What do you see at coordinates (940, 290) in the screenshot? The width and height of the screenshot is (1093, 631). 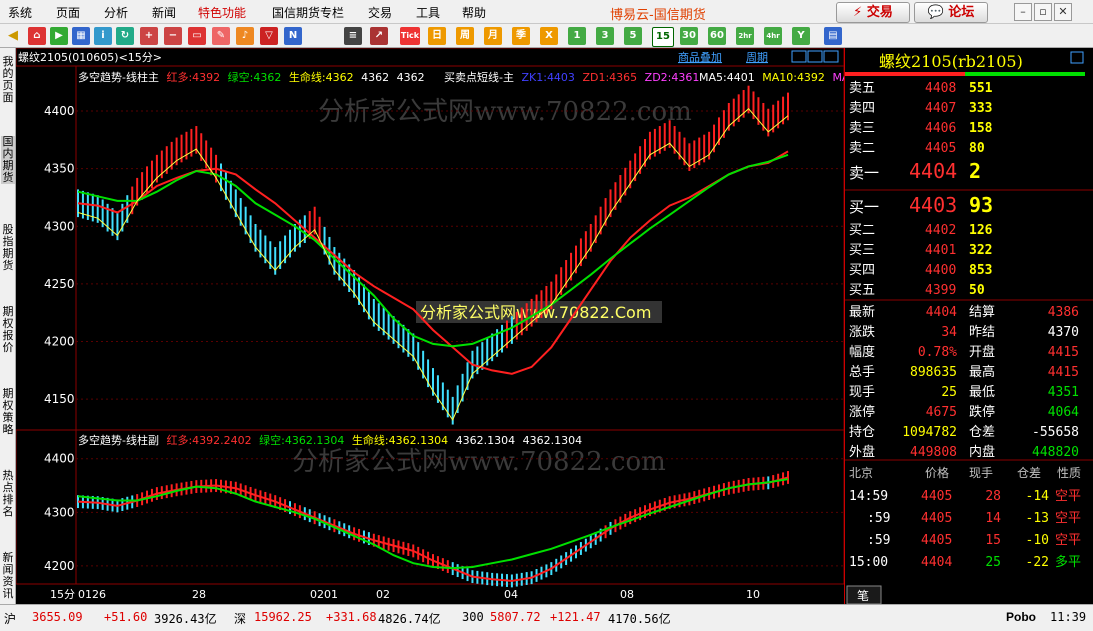 I see `bid-price: 4399` at bounding box center [940, 290].